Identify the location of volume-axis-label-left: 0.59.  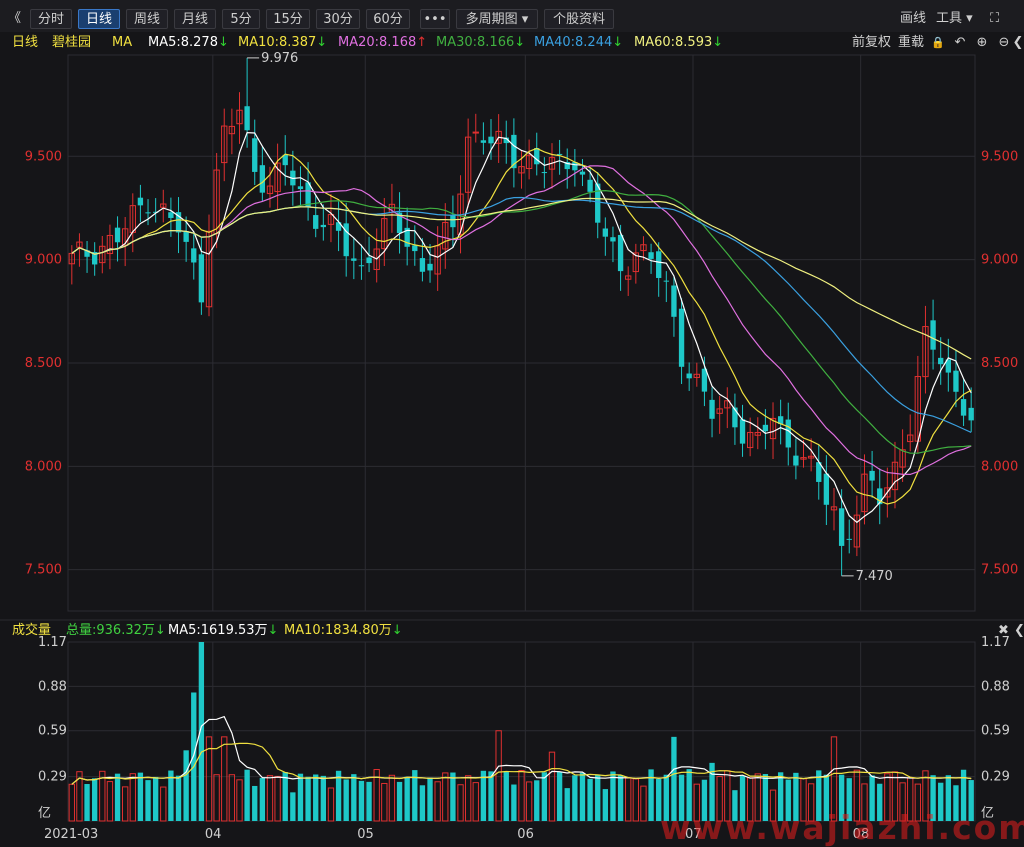
(52, 731).